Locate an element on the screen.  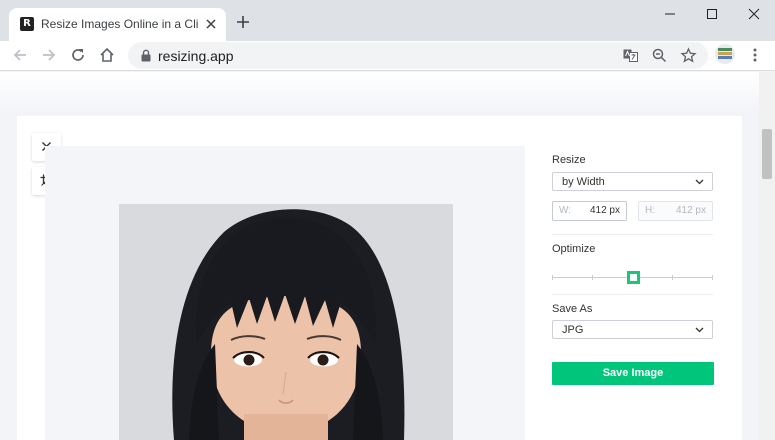
profile-avatar is located at coordinates (725, 54).